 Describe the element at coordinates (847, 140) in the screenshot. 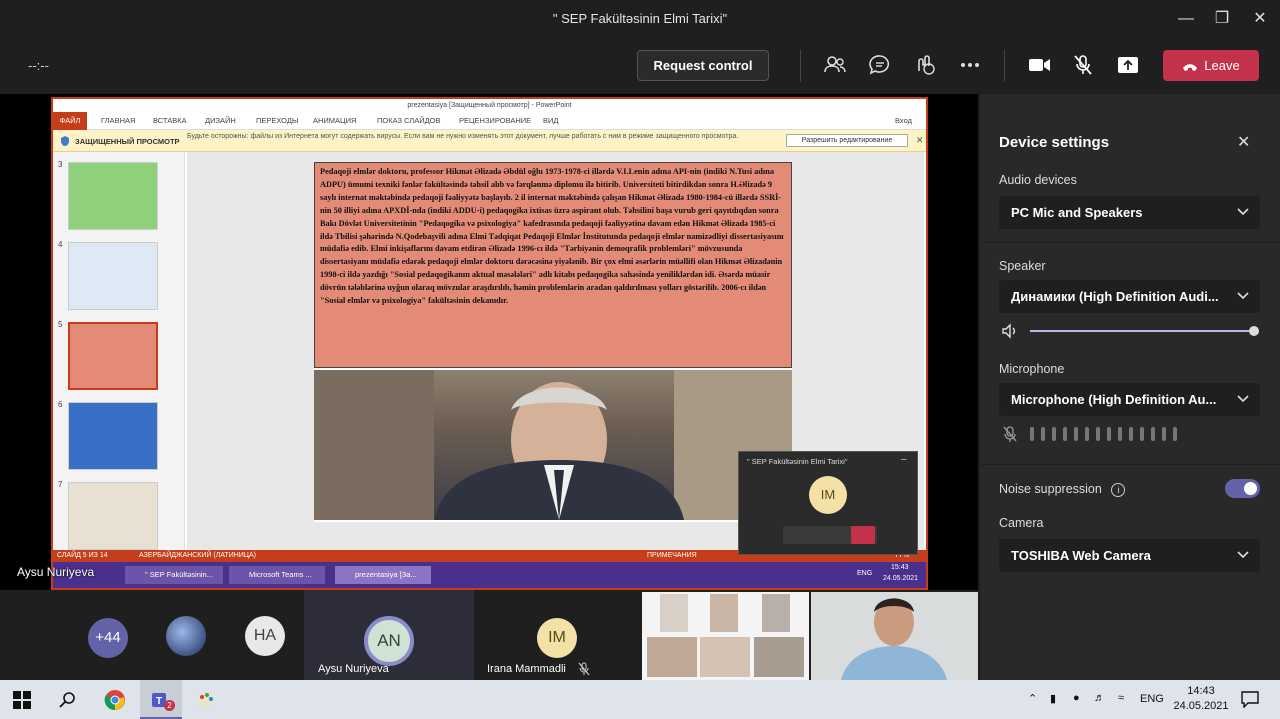

I see `enable-editing-button: Разрешить редактирование` at that location.